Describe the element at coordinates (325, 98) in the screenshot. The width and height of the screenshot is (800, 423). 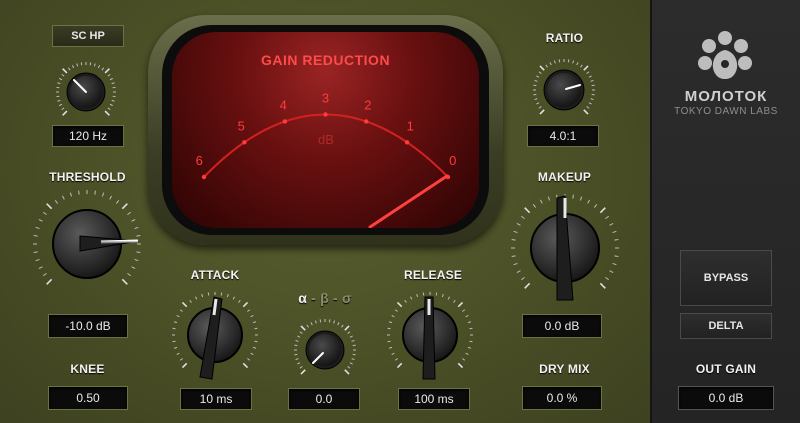
I see `meter-scale-label: 3` at that location.